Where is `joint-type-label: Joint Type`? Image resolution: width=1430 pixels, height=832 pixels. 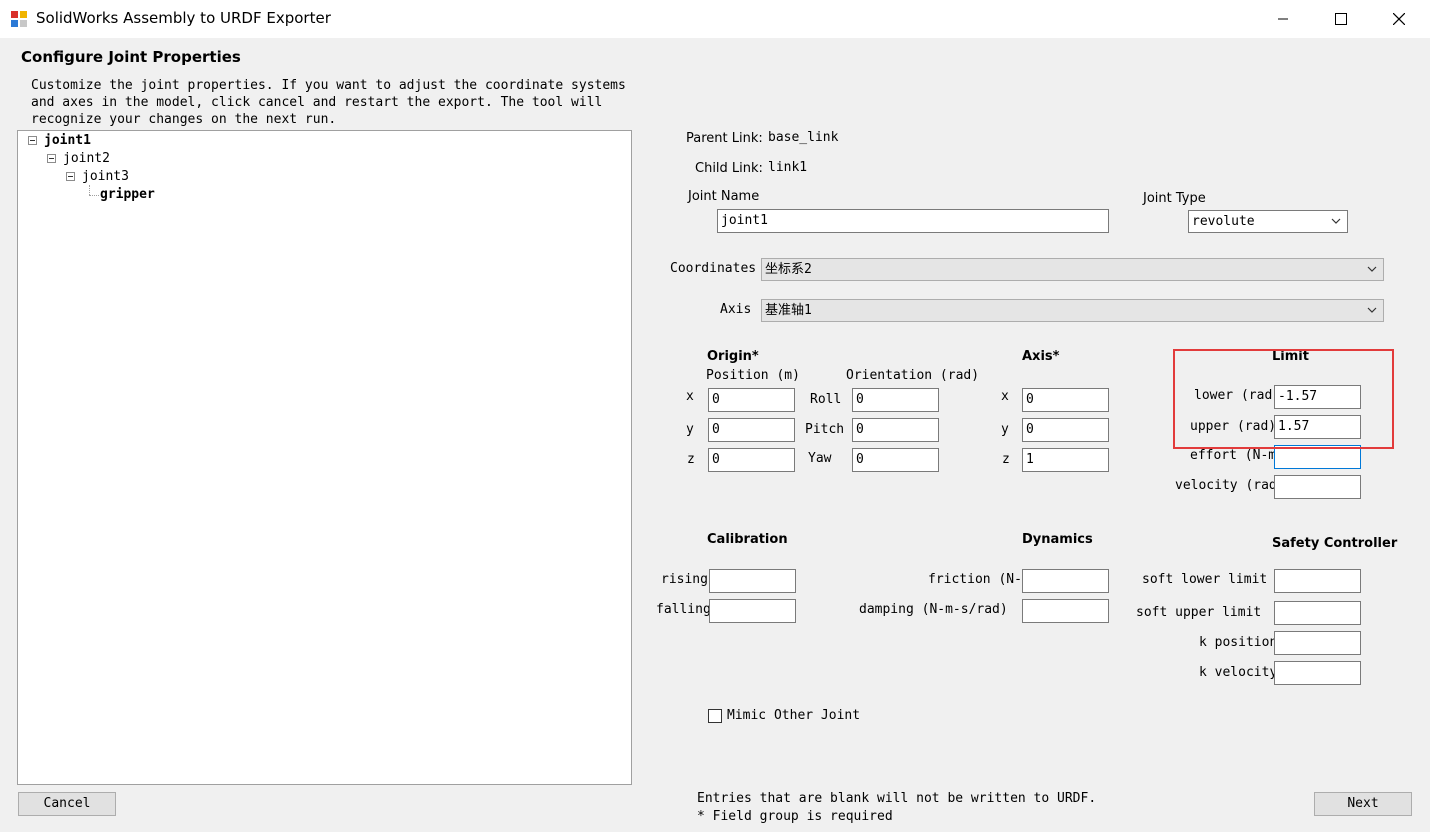
joint-type-label: Joint Type is located at coordinates (1174, 198).